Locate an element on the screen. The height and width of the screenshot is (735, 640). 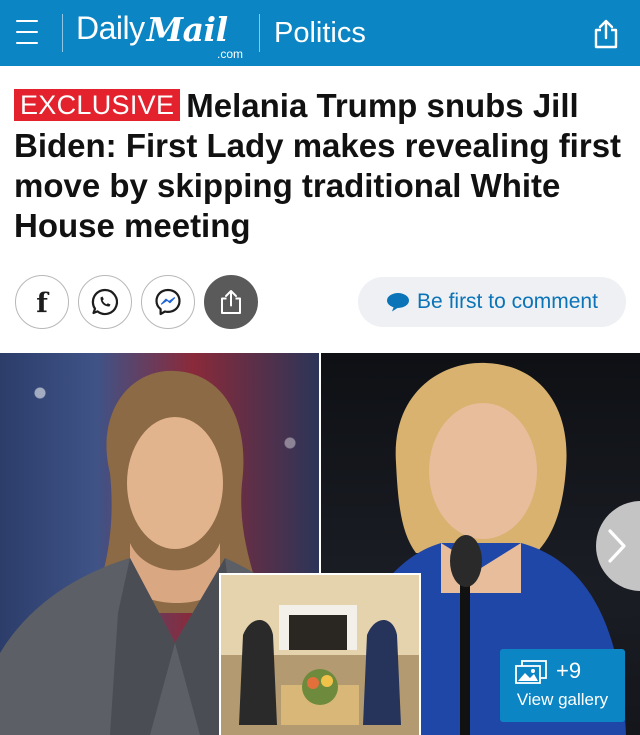
room-illustration is located at coordinates (320, 655).